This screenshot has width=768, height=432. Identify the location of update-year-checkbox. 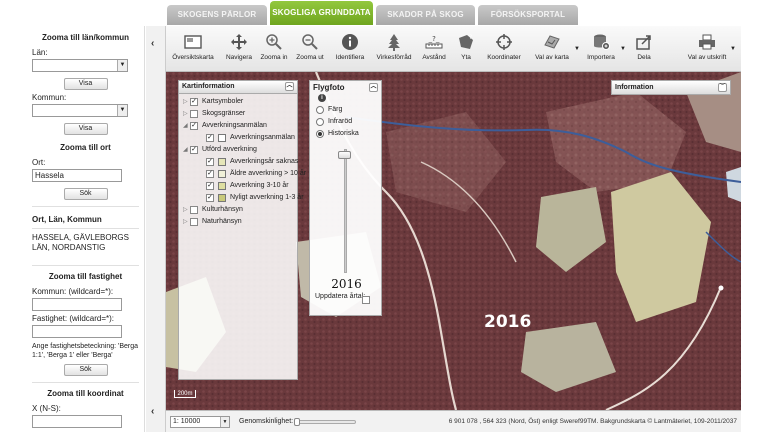
(366, 300).